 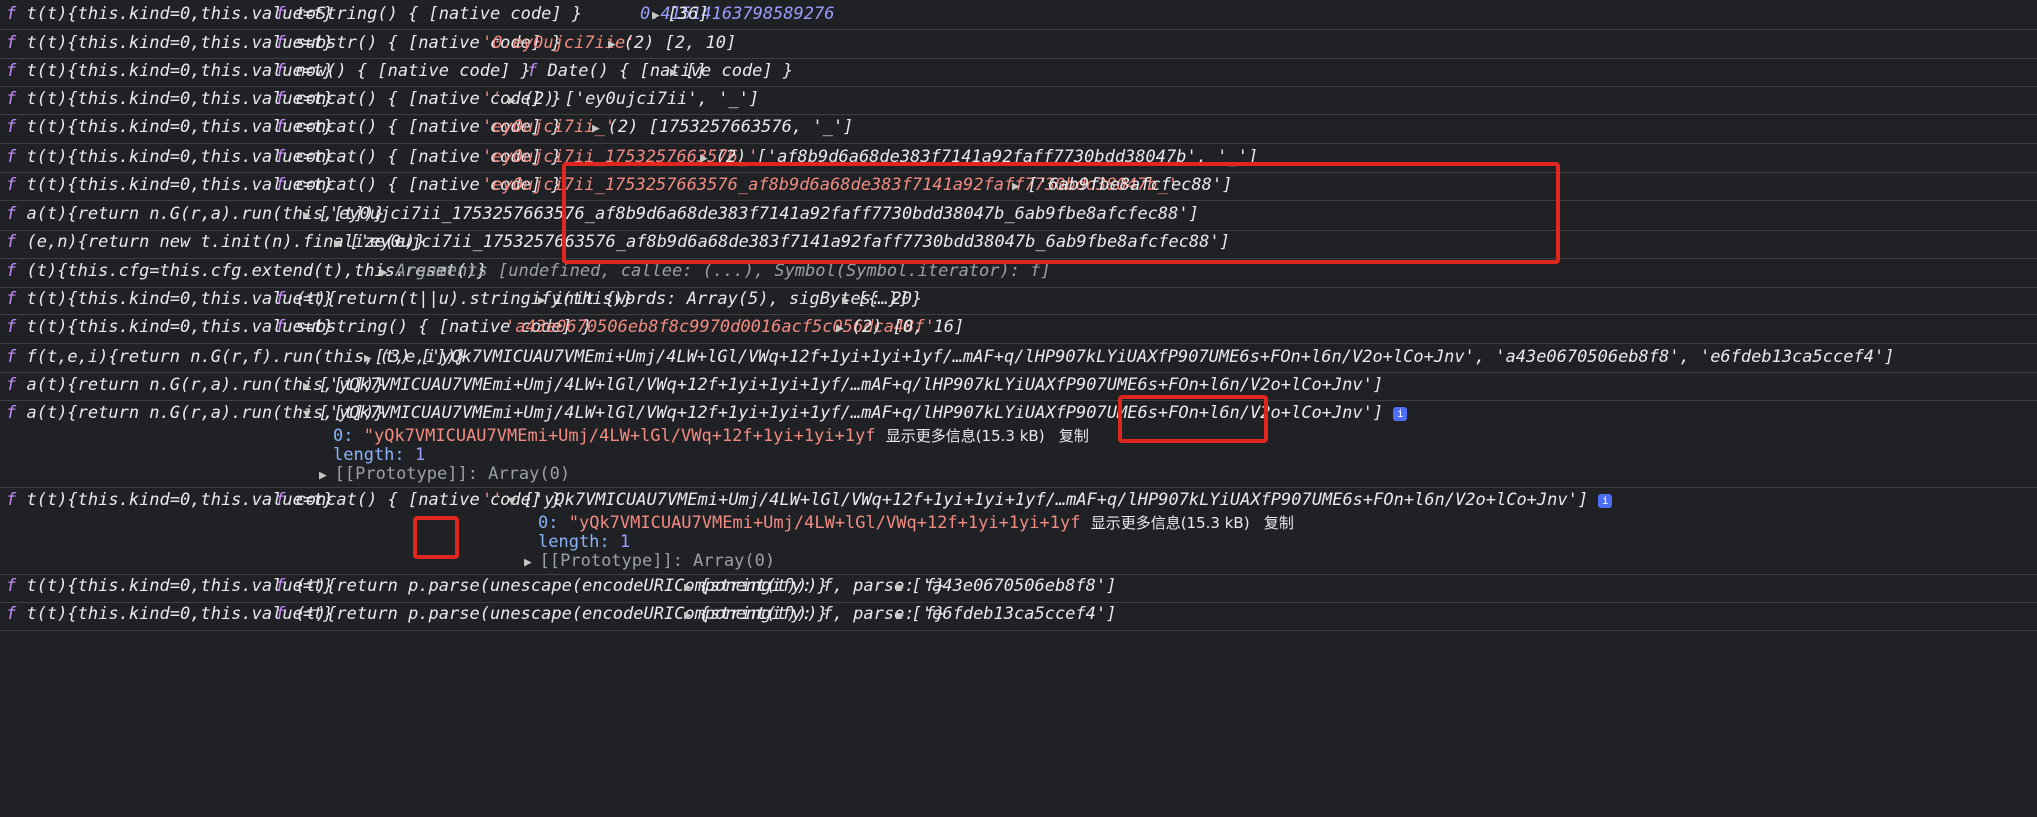 I want to click on fn2-2: f now() { [native code] }, so click(x=403, y=71).